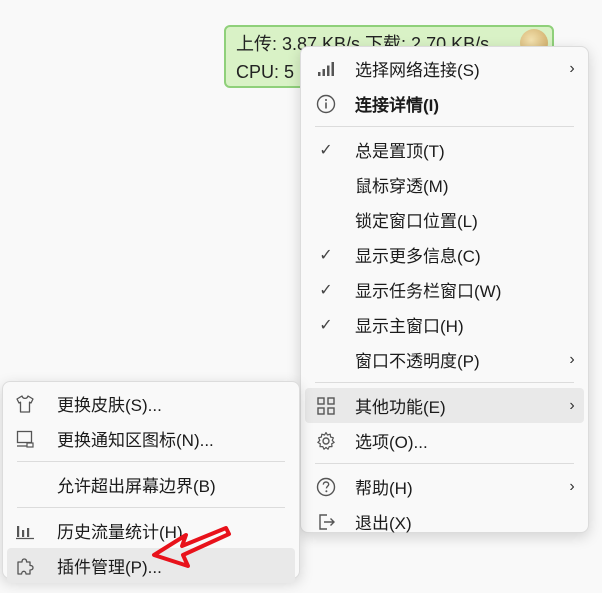  What do you see at coordinates (326, 405) in the screenshot?
I see `grid-icon` at bounding box center [326, 405].